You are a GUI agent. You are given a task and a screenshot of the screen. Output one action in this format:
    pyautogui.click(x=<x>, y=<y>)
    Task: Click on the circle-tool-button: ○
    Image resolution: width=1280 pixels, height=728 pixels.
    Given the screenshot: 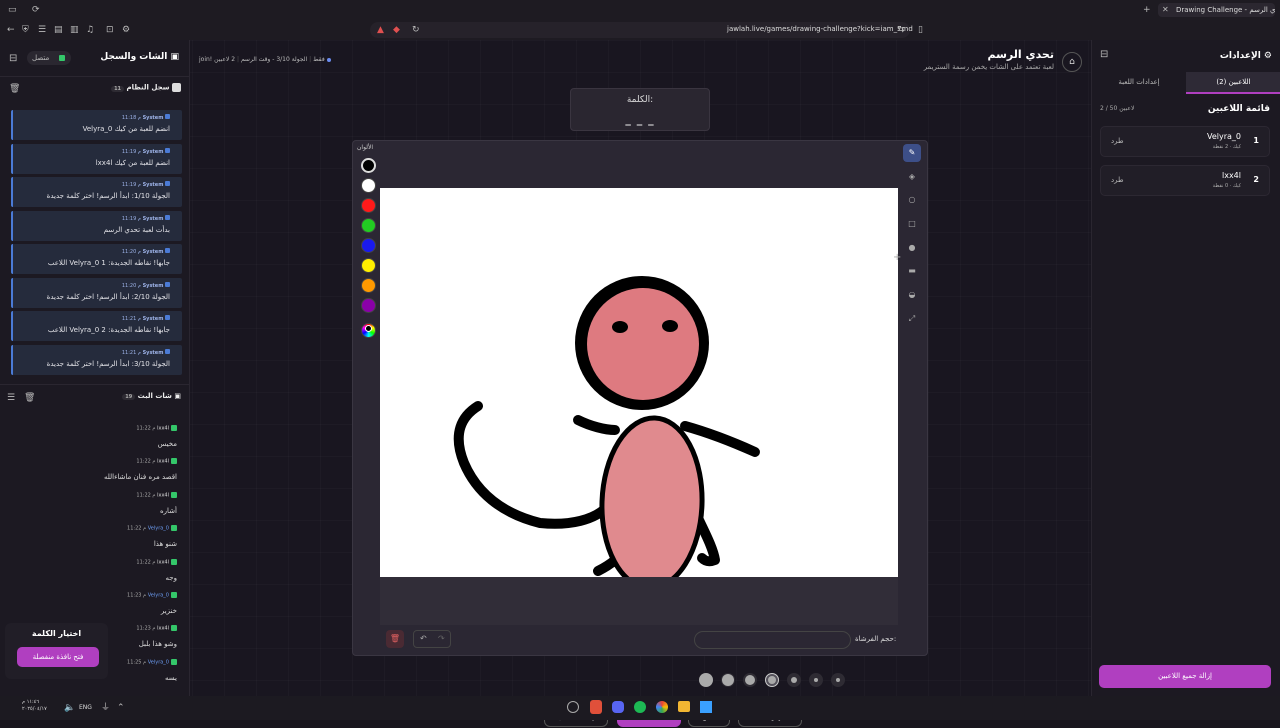 What is the action you would take?
    pyautogui.click(x=912, y=200)
    